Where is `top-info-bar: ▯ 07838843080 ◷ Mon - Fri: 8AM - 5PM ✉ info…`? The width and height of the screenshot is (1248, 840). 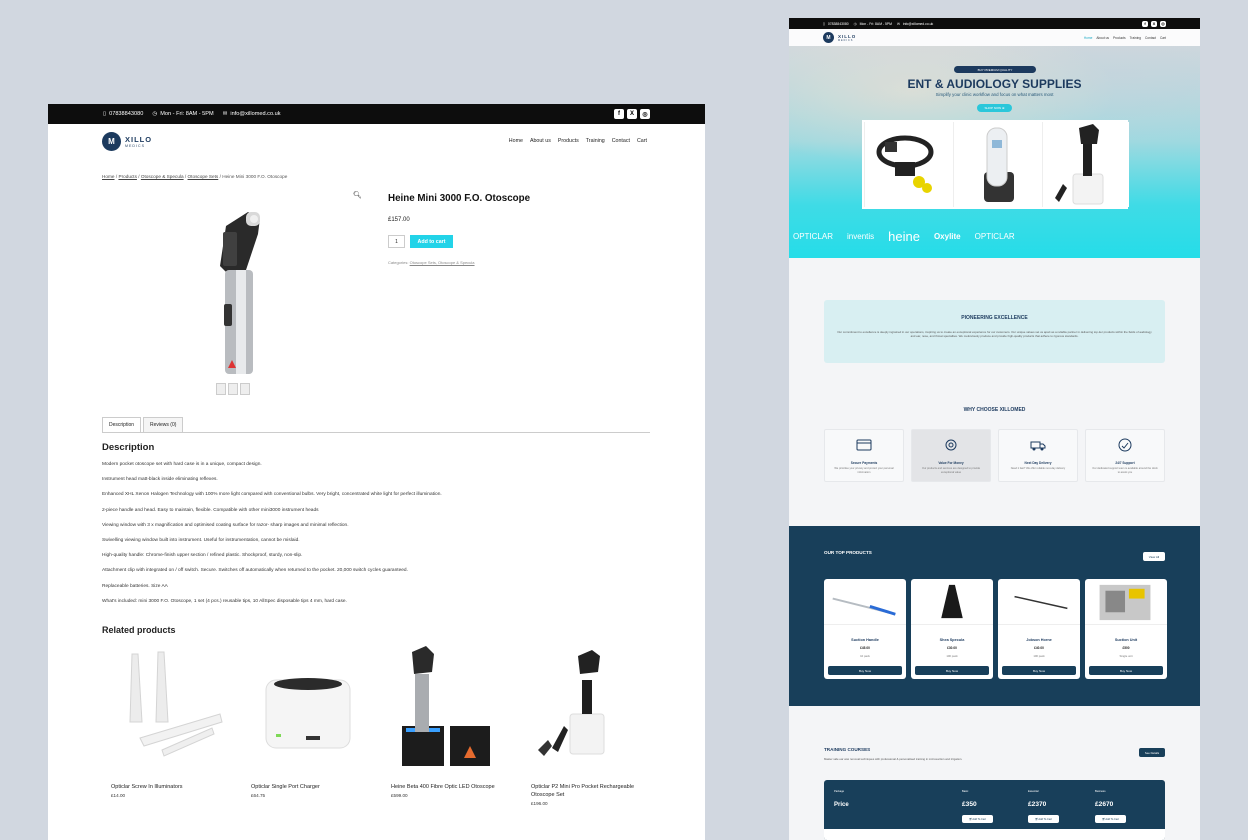 top-info-bar: ▯ 07838843080 ◷ Mon - Fri: 8AM - 5PM ✉ info… is located at coordinates (994, 23).